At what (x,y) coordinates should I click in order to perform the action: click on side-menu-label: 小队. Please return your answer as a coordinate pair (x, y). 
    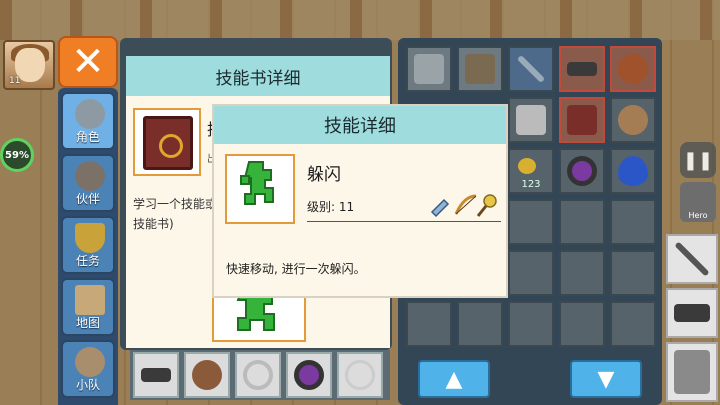
    Looking at the image, I should click on (87, 385).